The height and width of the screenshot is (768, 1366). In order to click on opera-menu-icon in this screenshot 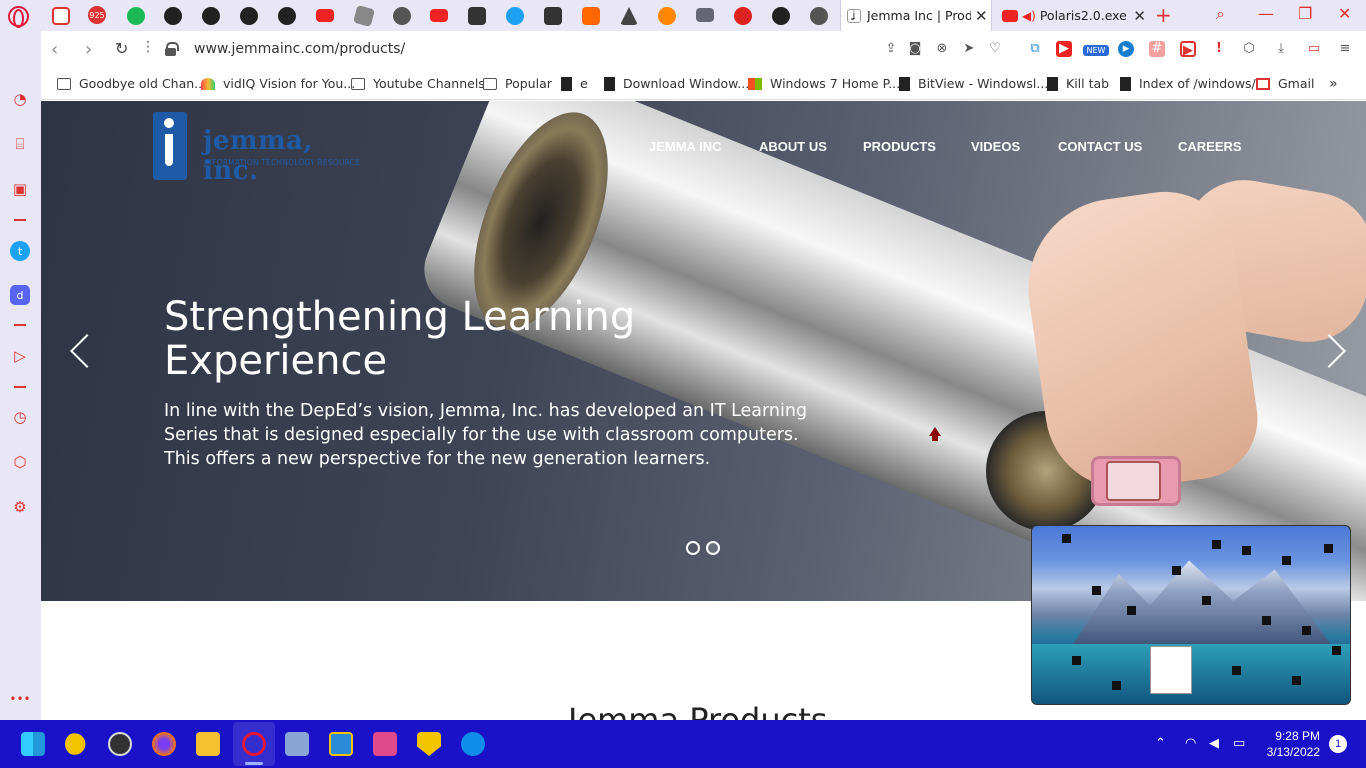, I will do `click(18, 17)`.